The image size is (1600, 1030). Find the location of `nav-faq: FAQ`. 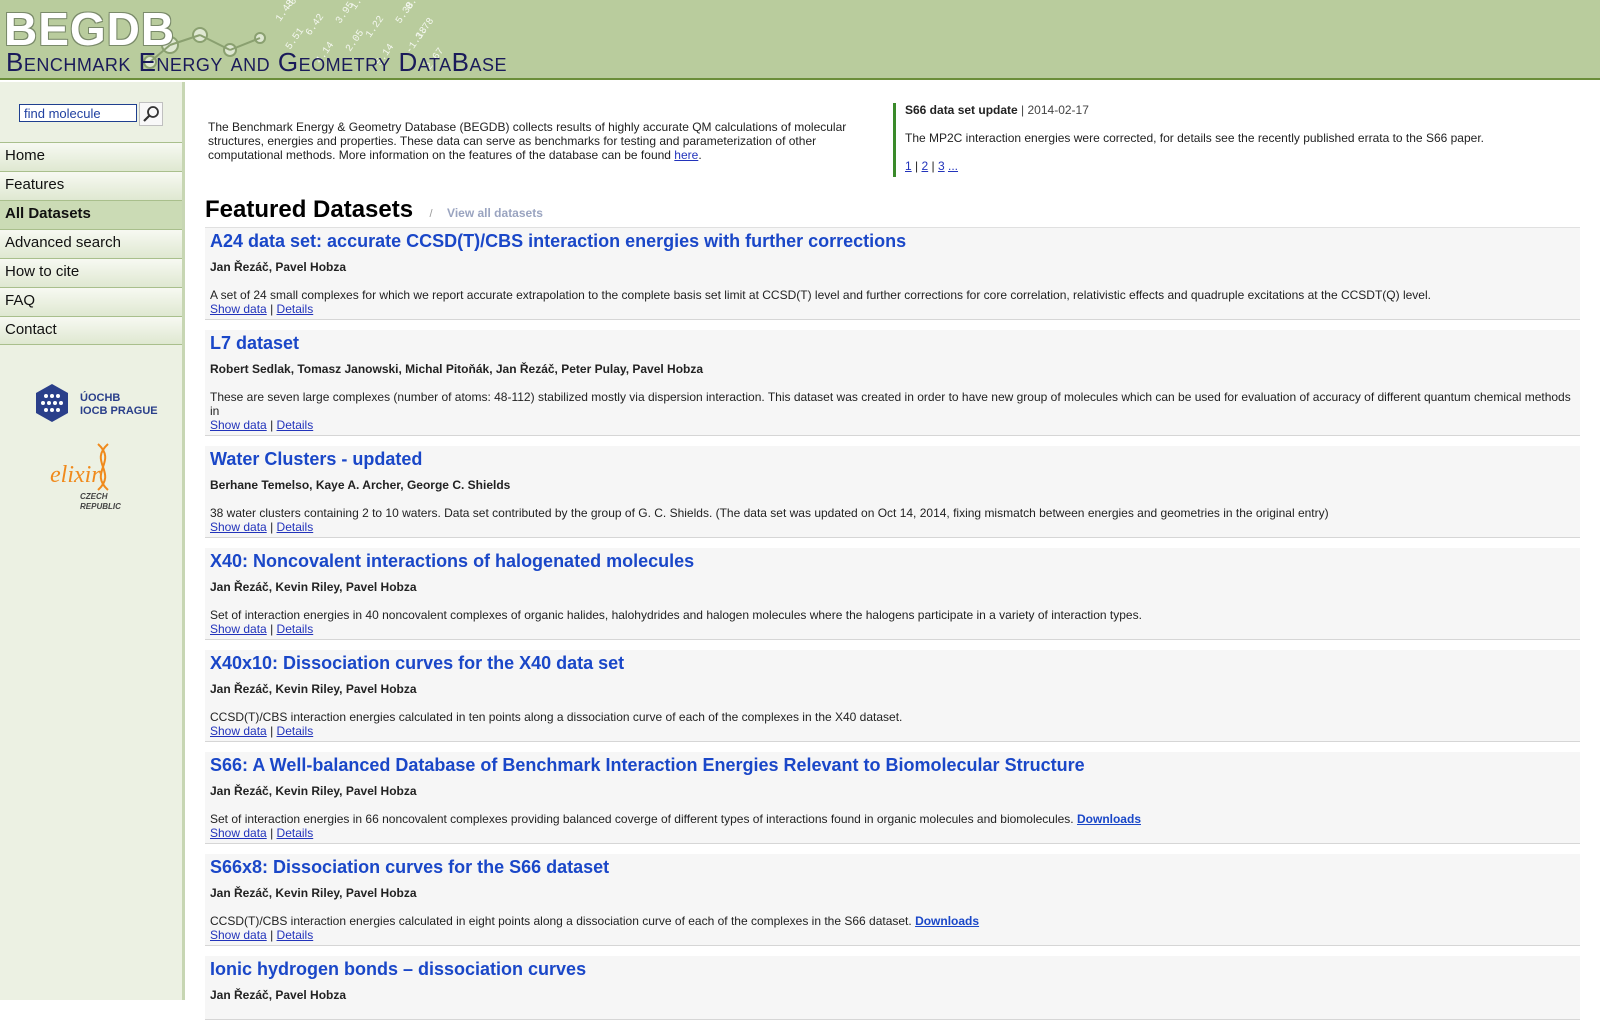

nav-faq: FAQ is located at coordinates (91, 301).